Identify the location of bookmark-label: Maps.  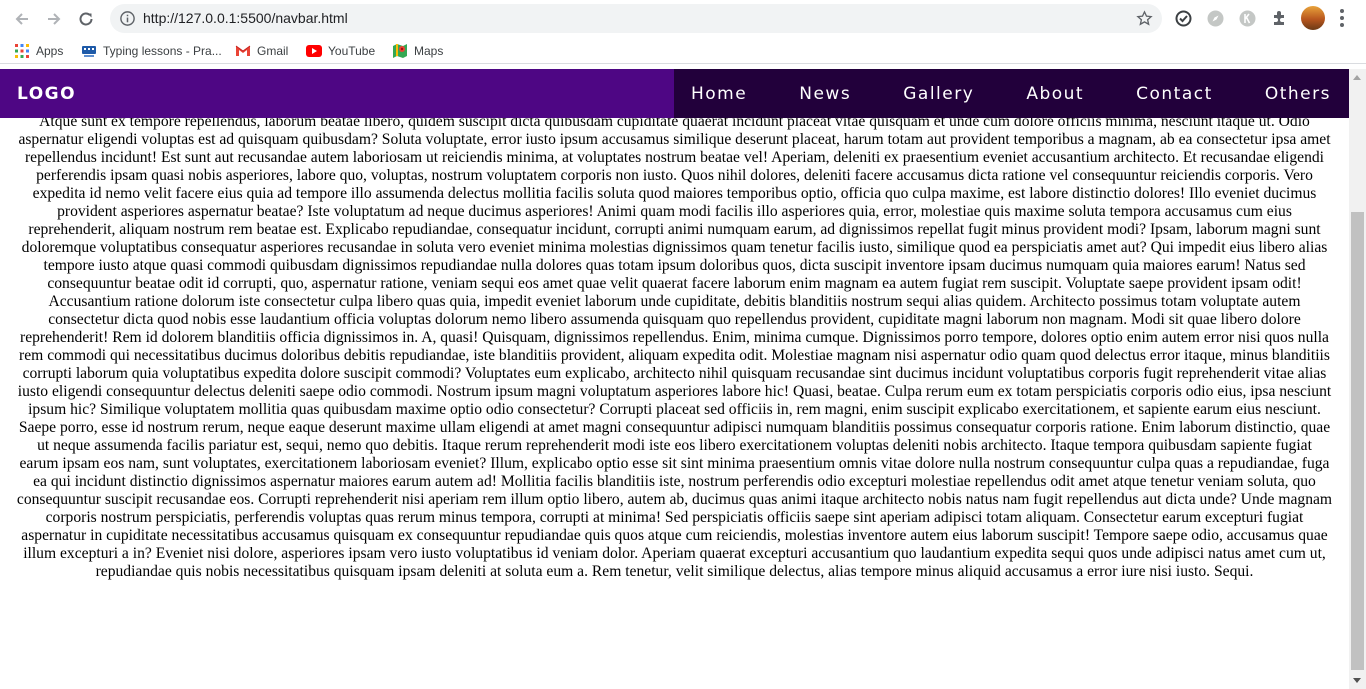
(429, 51).